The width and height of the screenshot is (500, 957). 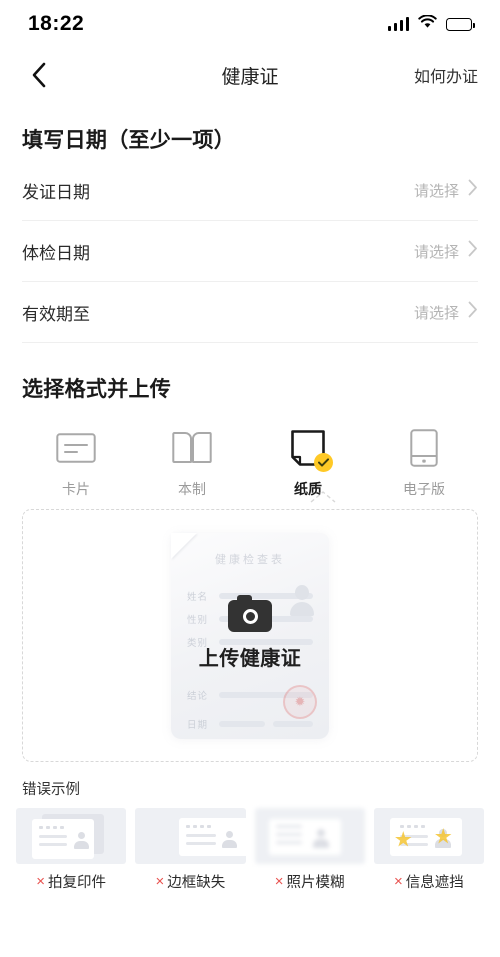 I want to click on format-option-electronic: 电子版, so click(x=424, y=459).